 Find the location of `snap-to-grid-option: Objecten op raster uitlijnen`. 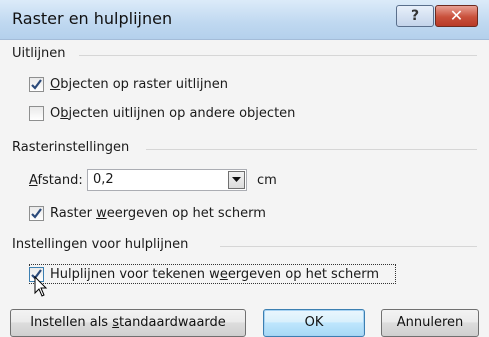

snap-to-grid-option: Objecten op raster uitlijnen is located at coordinates (128, 84).